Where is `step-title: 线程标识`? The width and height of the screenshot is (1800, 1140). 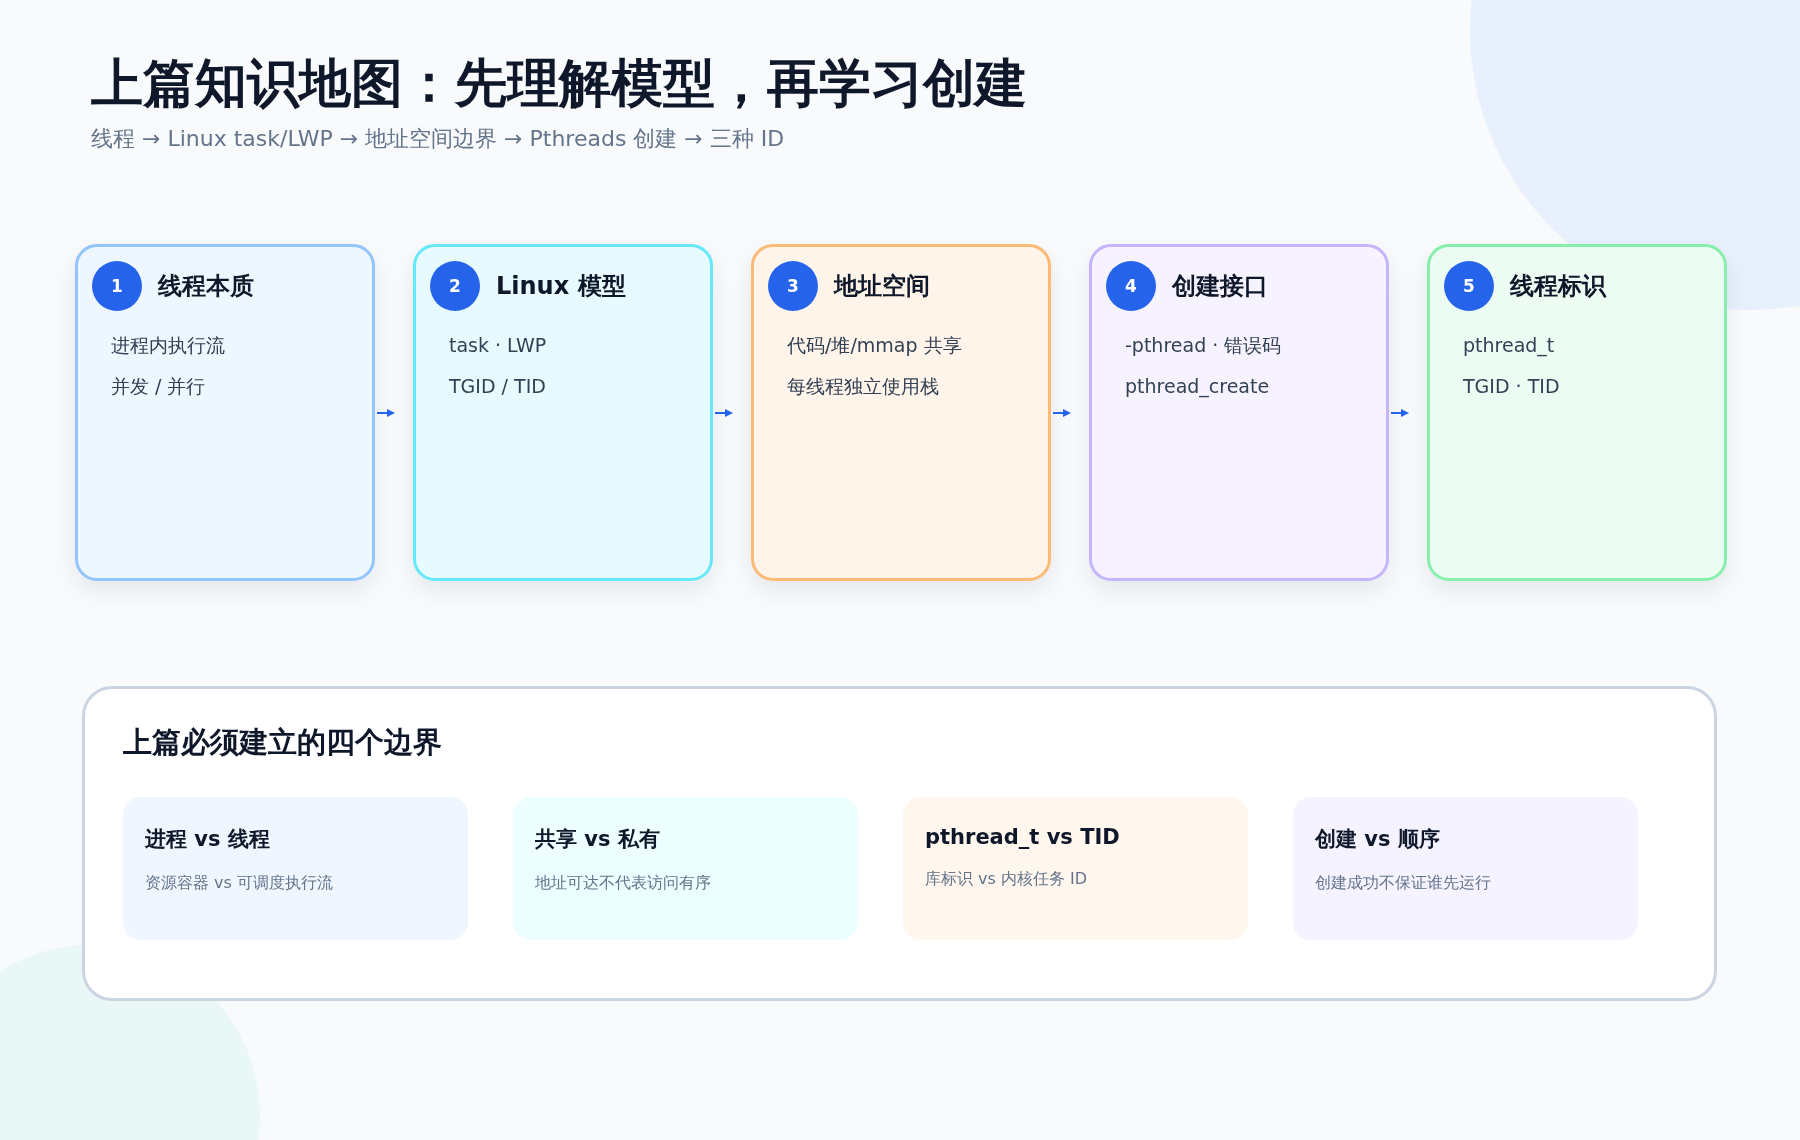
step-title: 线程标识 is located at coordinates (1558, 286).